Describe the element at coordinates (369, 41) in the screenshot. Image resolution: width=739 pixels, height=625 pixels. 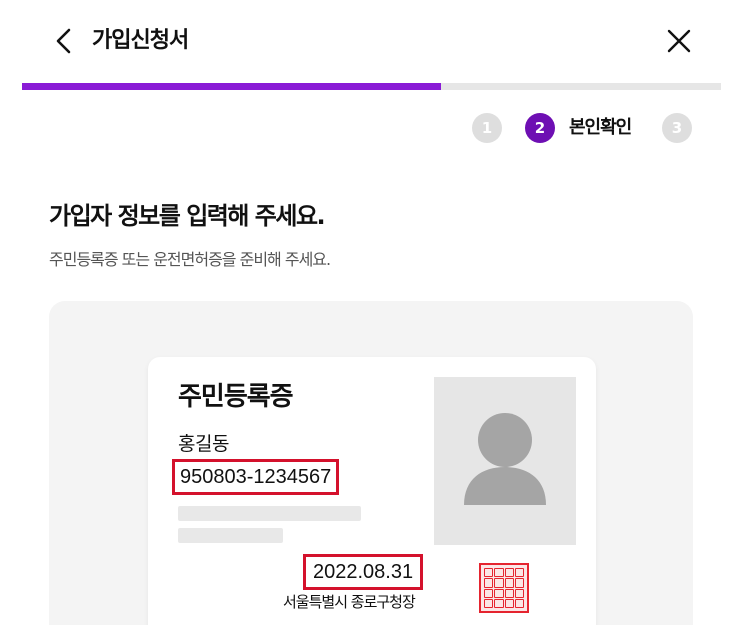
I see `header: 가입신청서` at that location.